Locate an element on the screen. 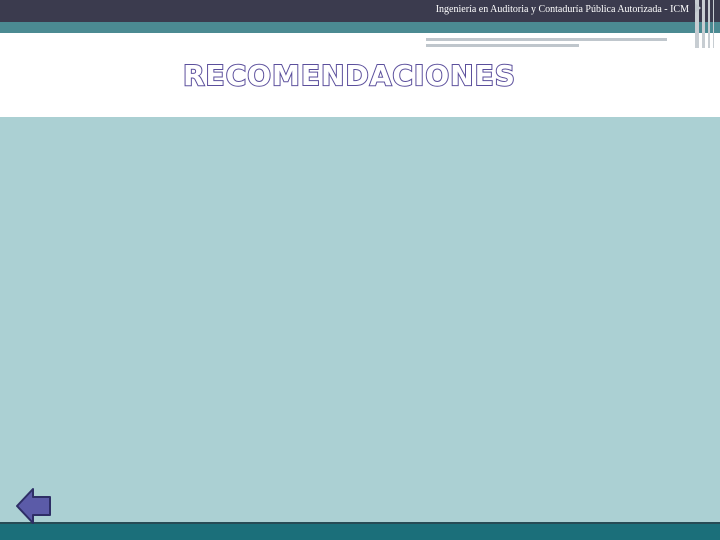 The image size is (720, 540). slide-title: RECOMENDACIONES is located at coordinates (349, 75).